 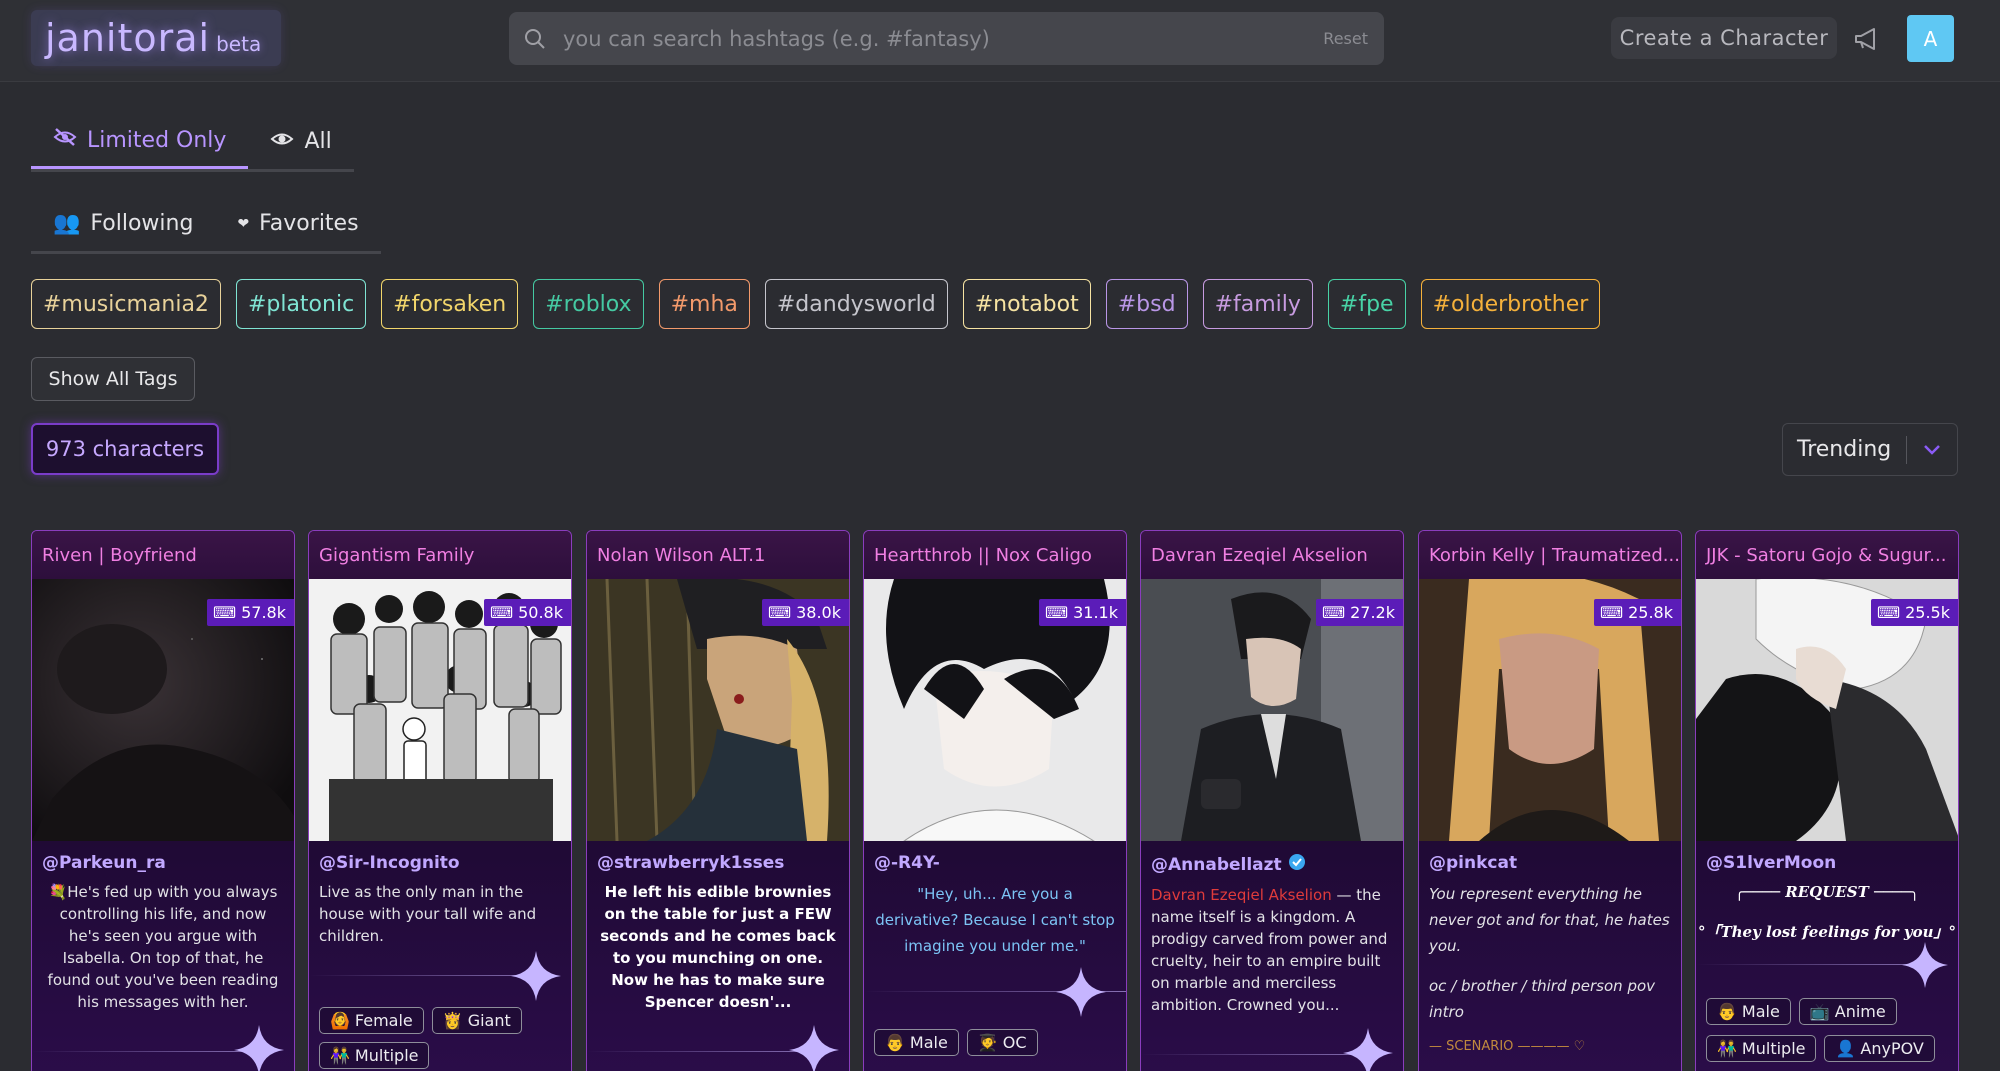 What do you see at coordinates (1930, 38) in the screenshot?
I see `avatar: A` at bounding box center [1930, 38].